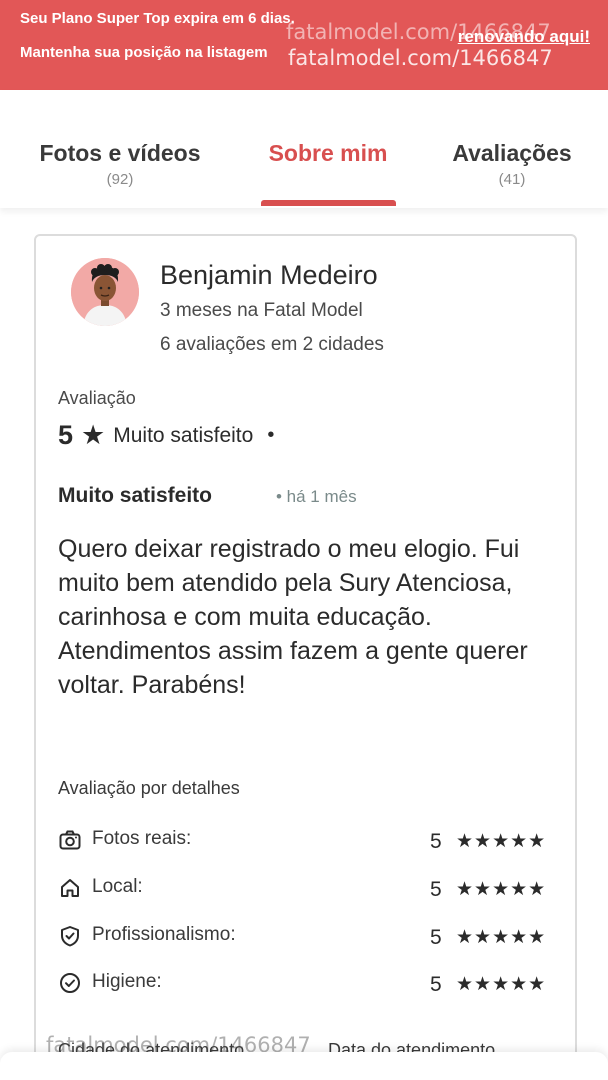 The image size is (608, 1080). I want to click on tab-count: (41), so click(512, 179).